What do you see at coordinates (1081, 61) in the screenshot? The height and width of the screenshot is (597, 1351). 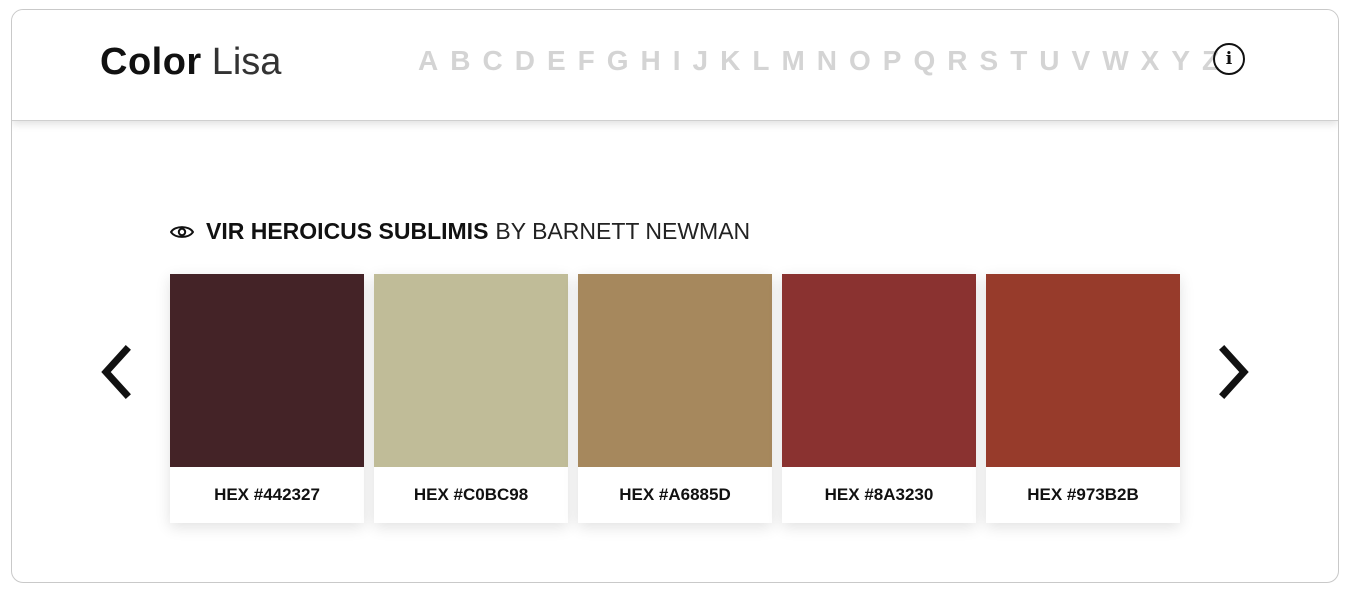 I see `alphabet-letter-v: V` at bounding box center [1081, 61].